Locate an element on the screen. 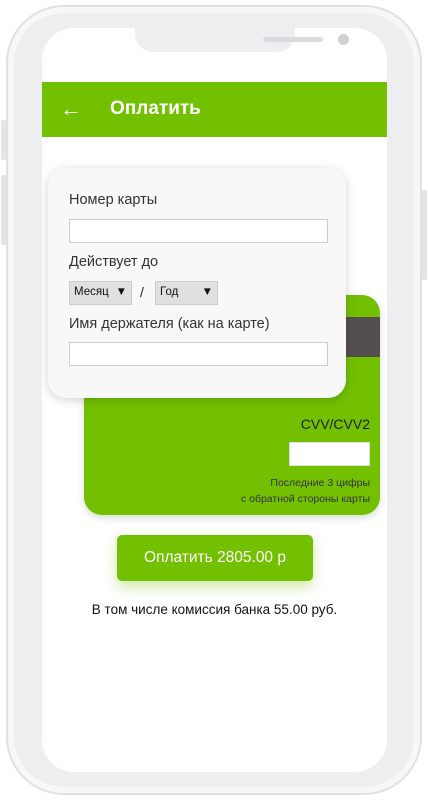 The width and height of the screenshot is (428, 800). year-select-value: Год is located at coordinates (169, 292).